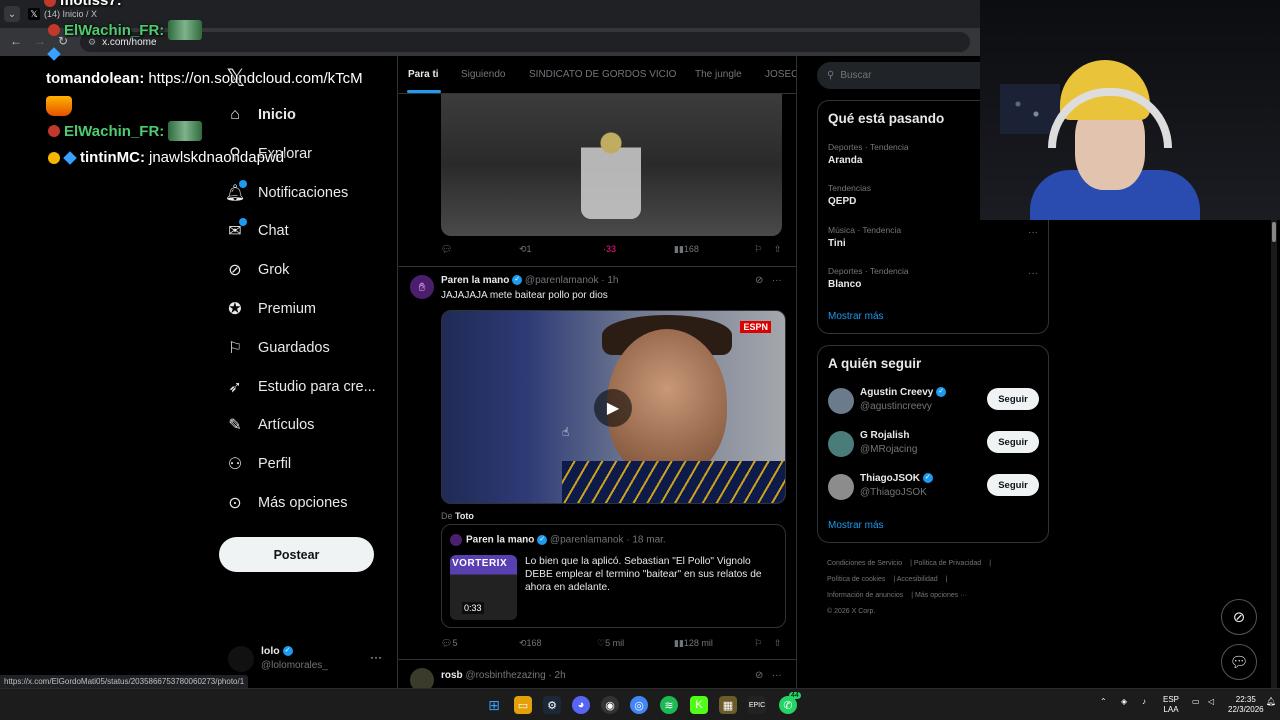 The width and height of the screenshot is (1280, 720). I want to click on epic-games-icon: EPIC, so click(757, 705).